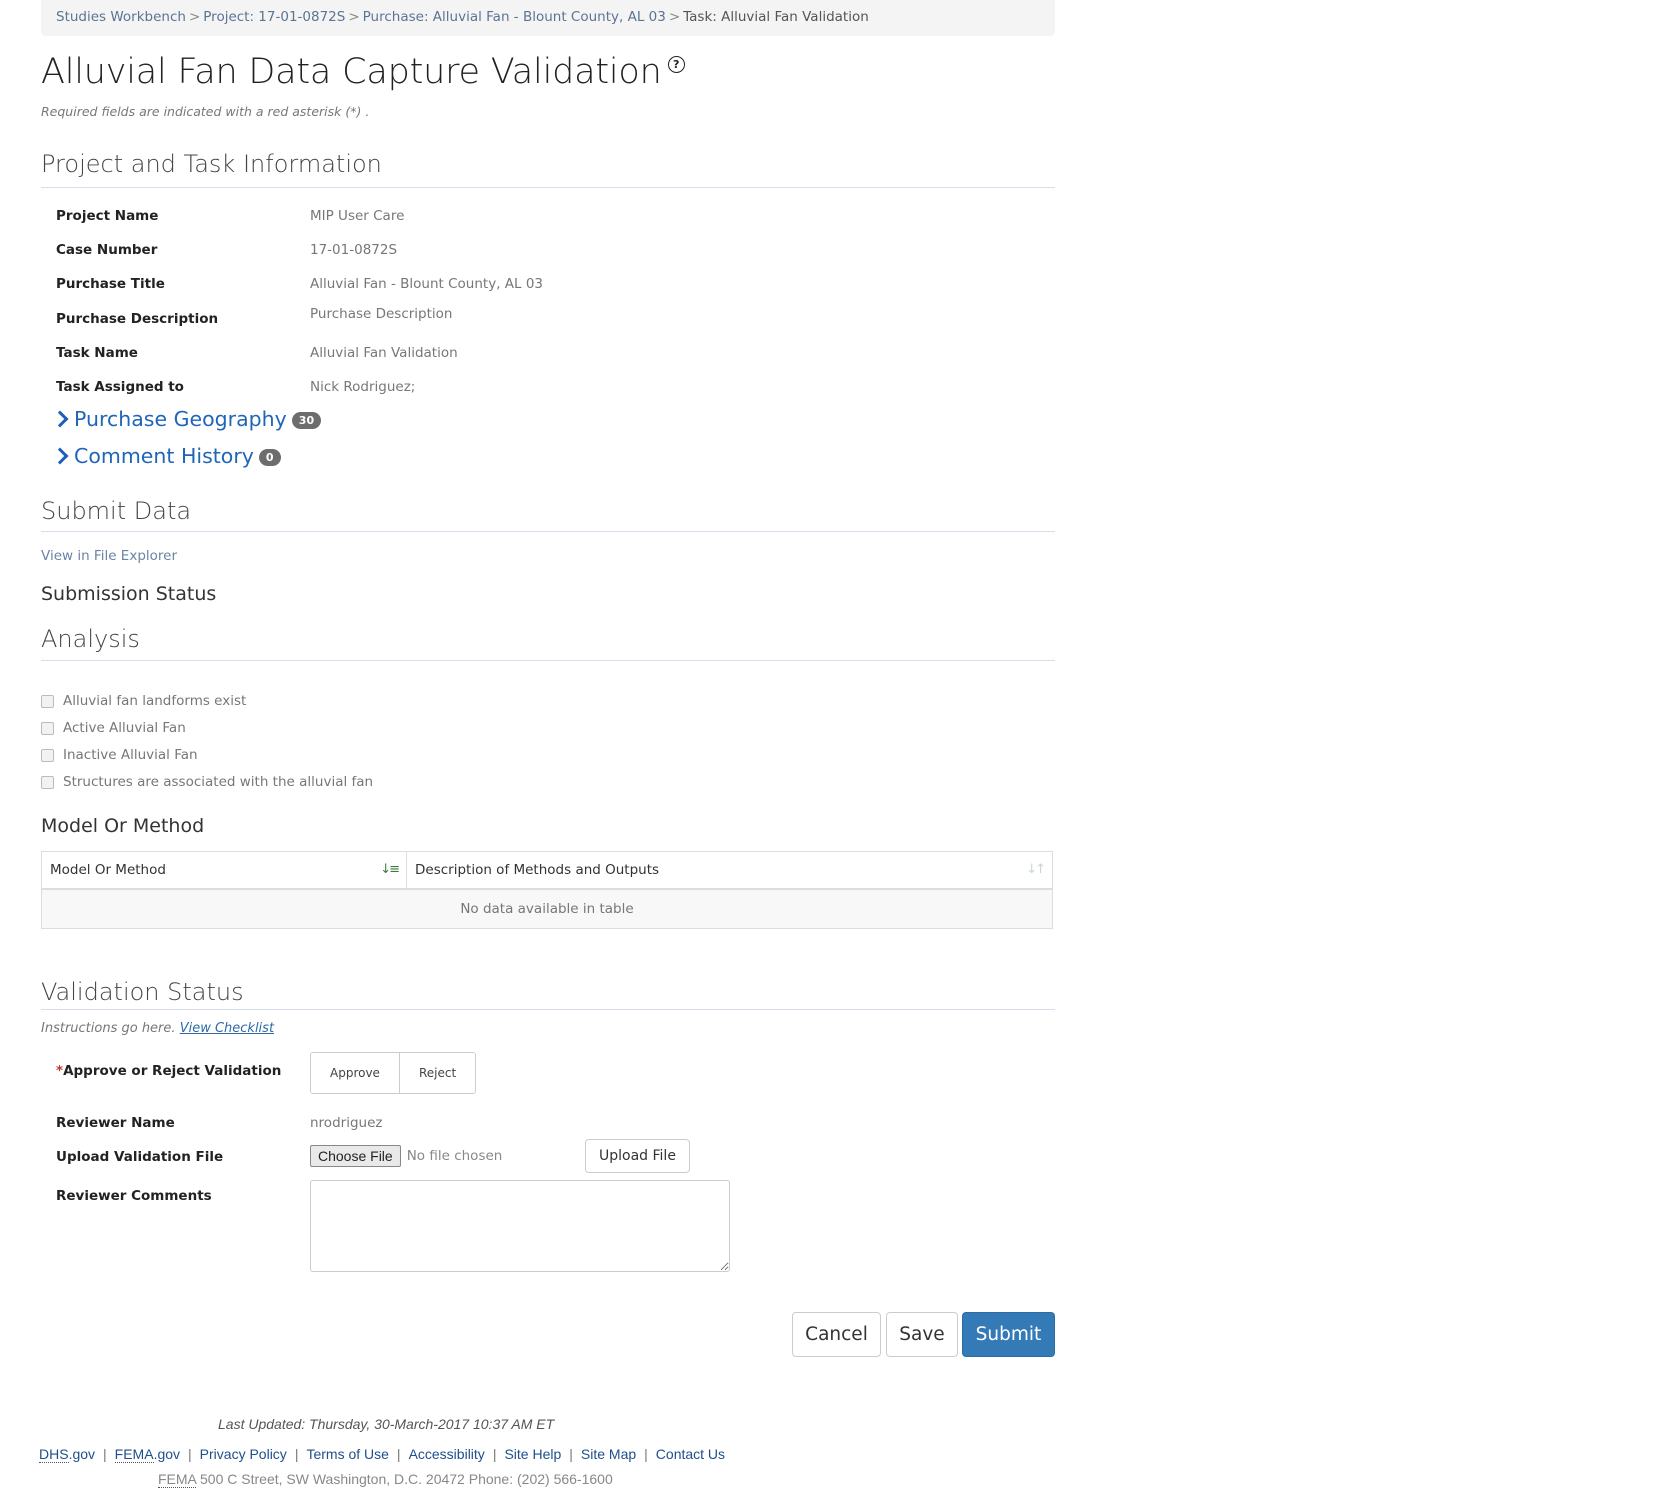 The image size is (1658, 1498). I want to click on footer-link-privacy-policy: Privacy Policy, so click(243, 1454).